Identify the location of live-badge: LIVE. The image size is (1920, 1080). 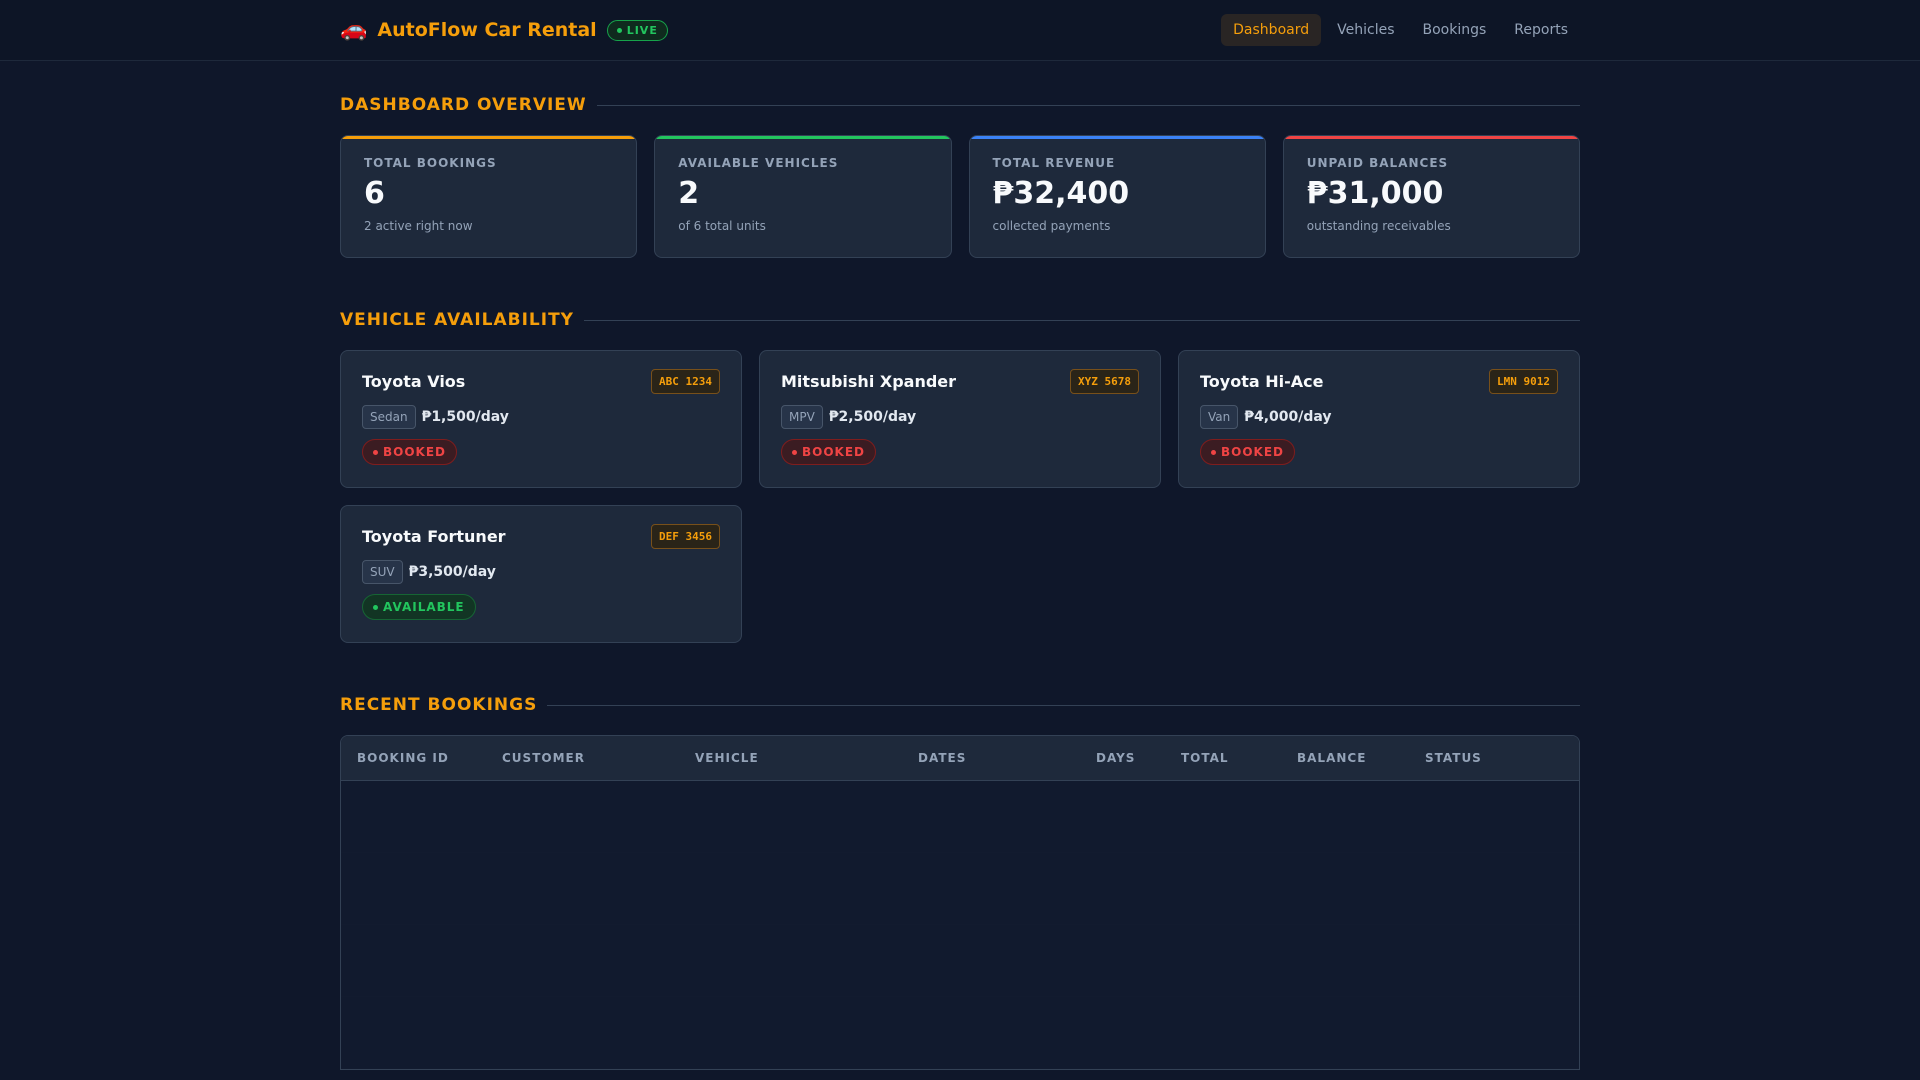
(637, 30).